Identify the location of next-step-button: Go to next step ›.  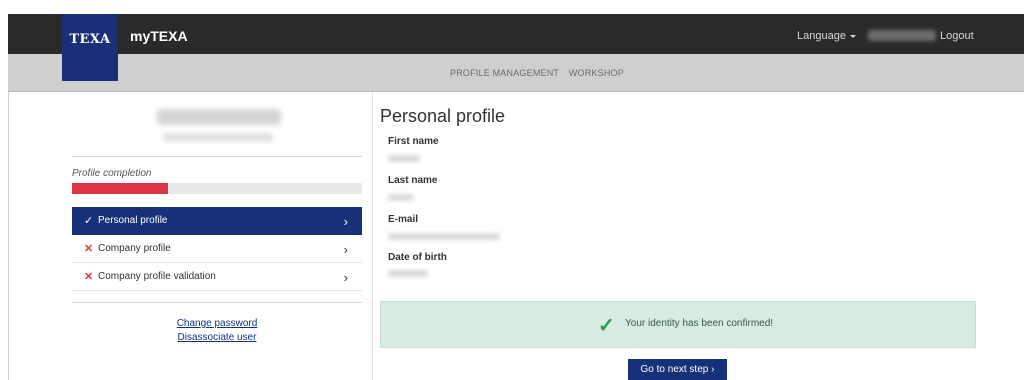
(677, 369).